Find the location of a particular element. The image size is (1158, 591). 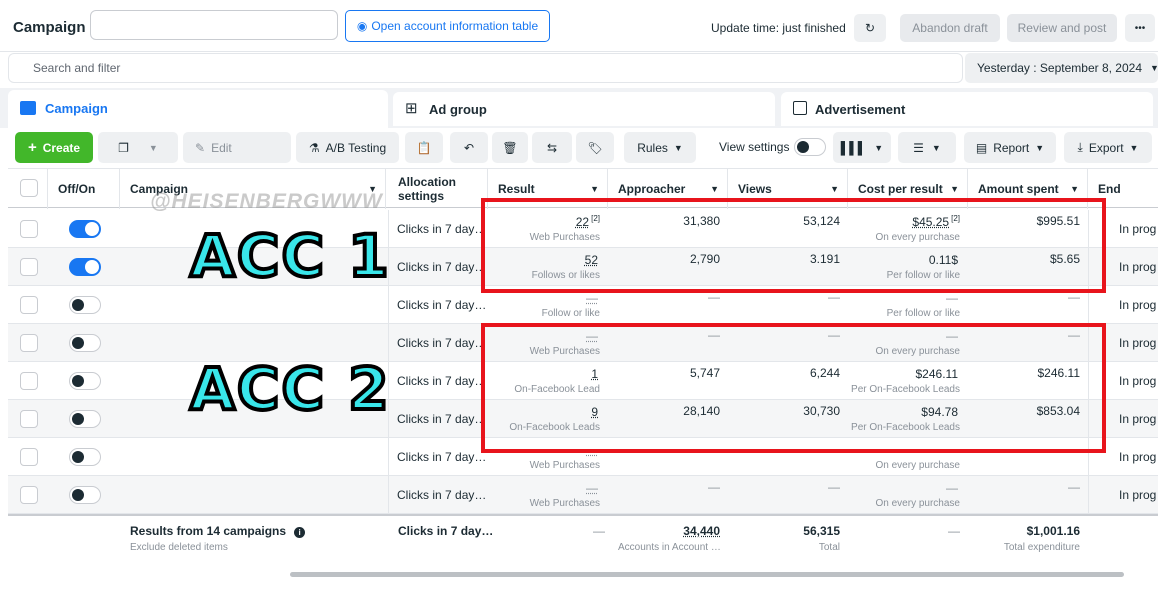

approacher-value: — is located at coordinates (714, 487).